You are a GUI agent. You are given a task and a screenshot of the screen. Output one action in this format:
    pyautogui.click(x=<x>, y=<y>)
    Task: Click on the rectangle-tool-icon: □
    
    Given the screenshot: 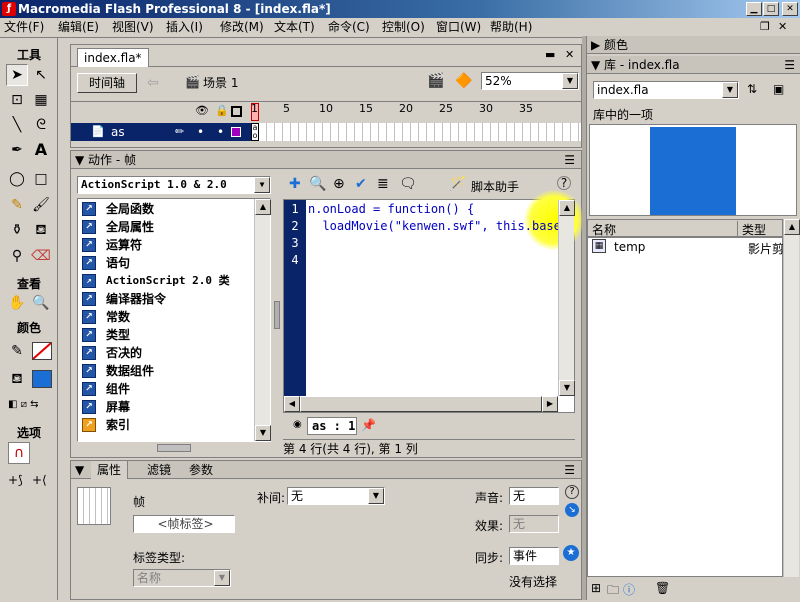 What is the action you would take?
    pyautogui.click(x=41, y=179)
    